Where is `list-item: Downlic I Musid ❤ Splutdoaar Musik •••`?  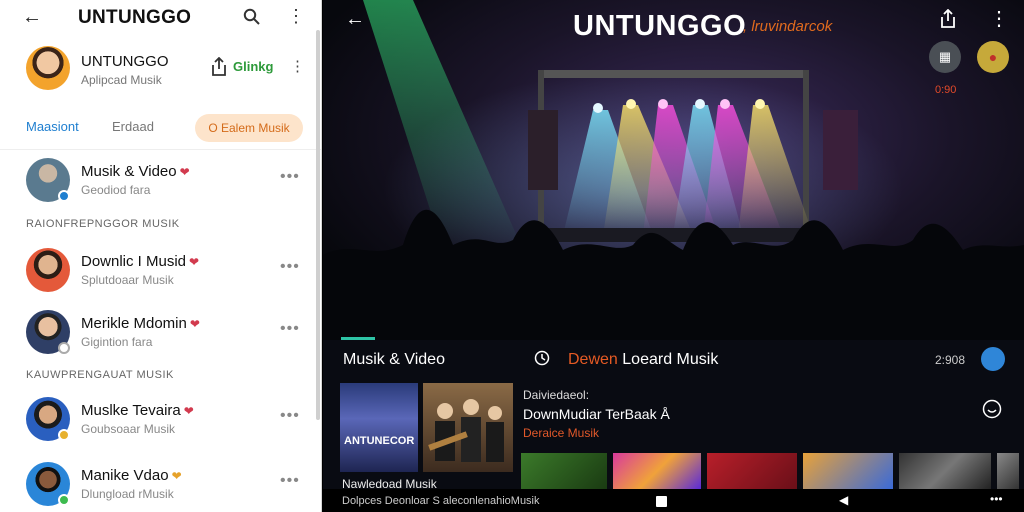
list-item: Downlic I Musid ❤ Splutdoaar Musik ••• is located at coordinates (160, 270).